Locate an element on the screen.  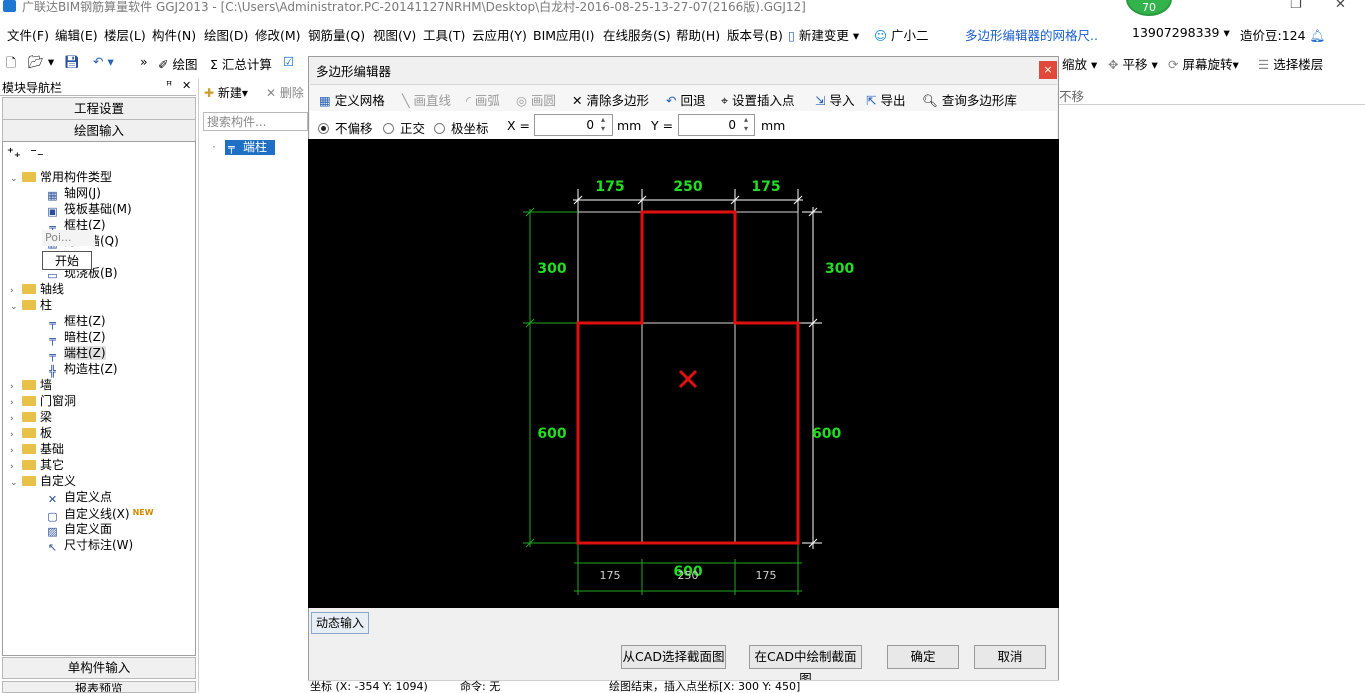
project-settings-button: 工程设置 is located at coordinates (99, 108).